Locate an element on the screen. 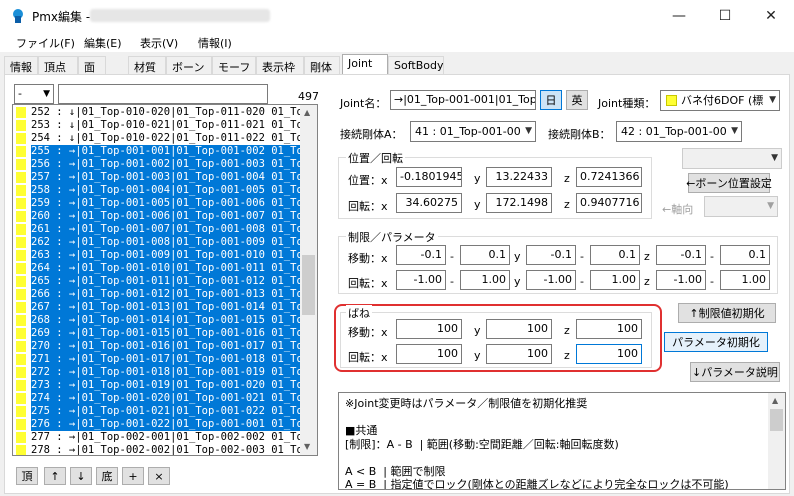 This screenshot has height=496, width=794. tab-material: 材質 is located at coordinates (147, 65).